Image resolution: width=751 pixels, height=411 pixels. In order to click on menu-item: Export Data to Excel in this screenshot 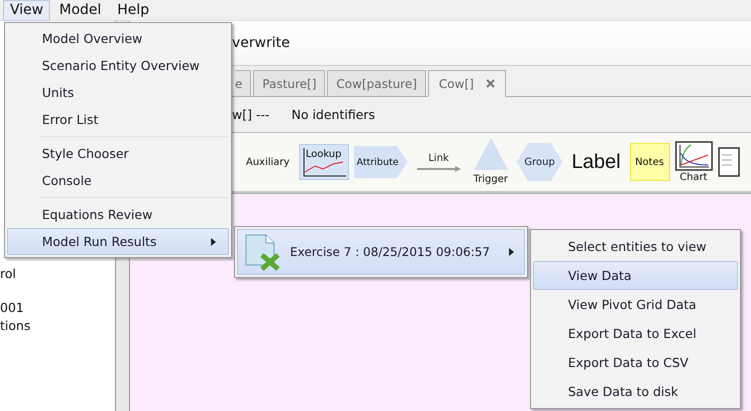, I will do `click(635, 333)`.